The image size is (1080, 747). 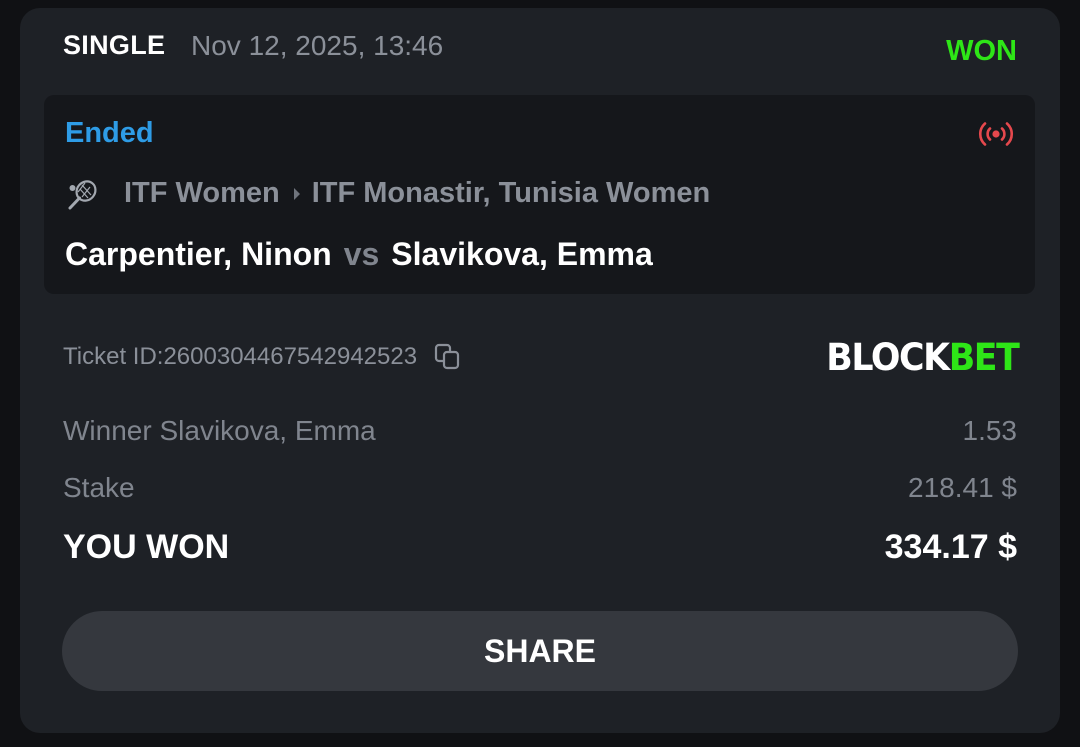 What do you see at coordinates (522, 254) in the screenshot?
I see `away-player: Slavikova, Emma` at bounding box center [522, 254].